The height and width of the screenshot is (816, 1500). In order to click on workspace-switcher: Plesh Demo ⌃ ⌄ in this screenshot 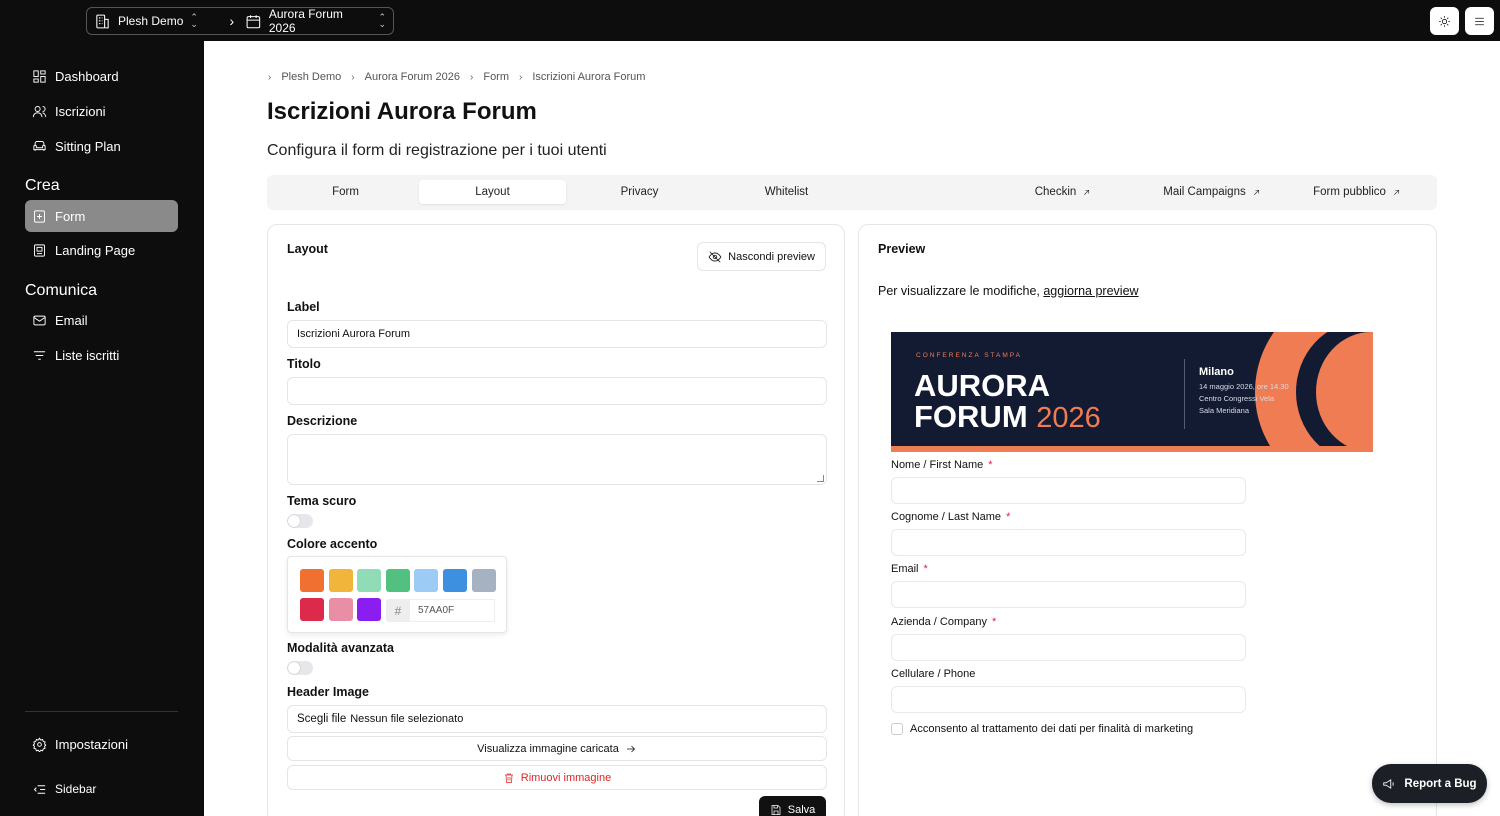, I will do `click(156, 21)`.